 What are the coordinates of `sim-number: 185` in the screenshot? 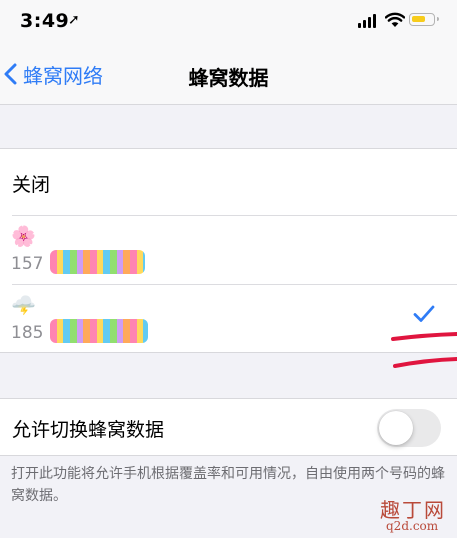 It's located at (27, 333).